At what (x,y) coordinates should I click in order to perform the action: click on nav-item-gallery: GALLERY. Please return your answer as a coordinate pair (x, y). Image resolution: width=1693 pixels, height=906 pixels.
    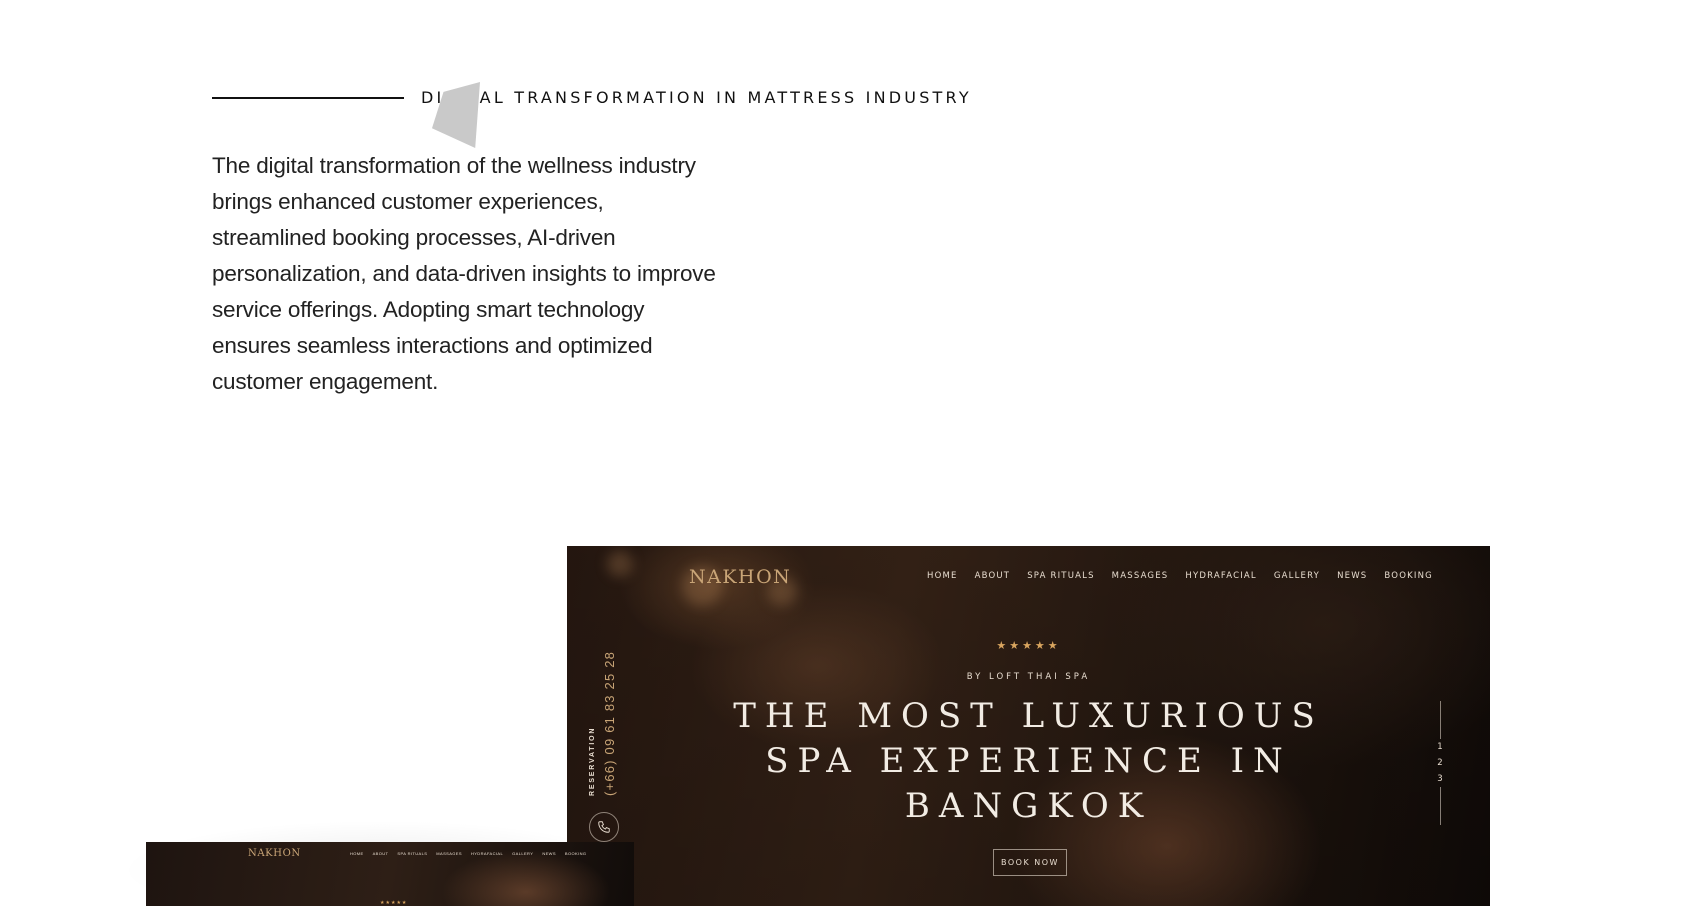
    Looking at the image, I should click on (1297, 576).